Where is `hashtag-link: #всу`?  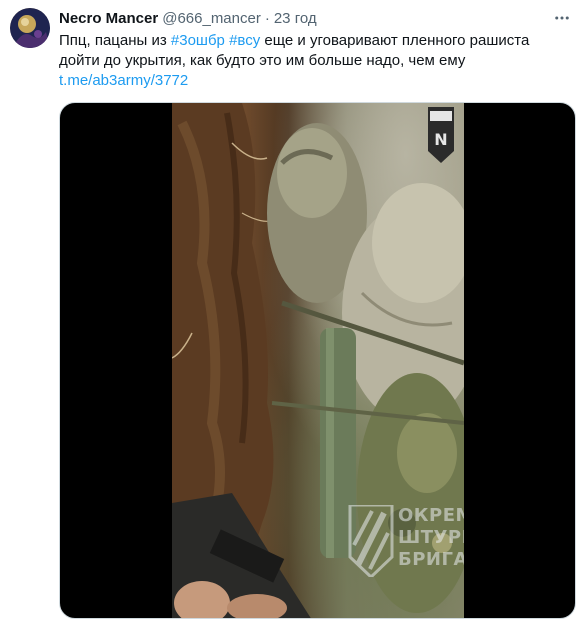 hashtag-link: #всу is located at coordinates (244, 40).